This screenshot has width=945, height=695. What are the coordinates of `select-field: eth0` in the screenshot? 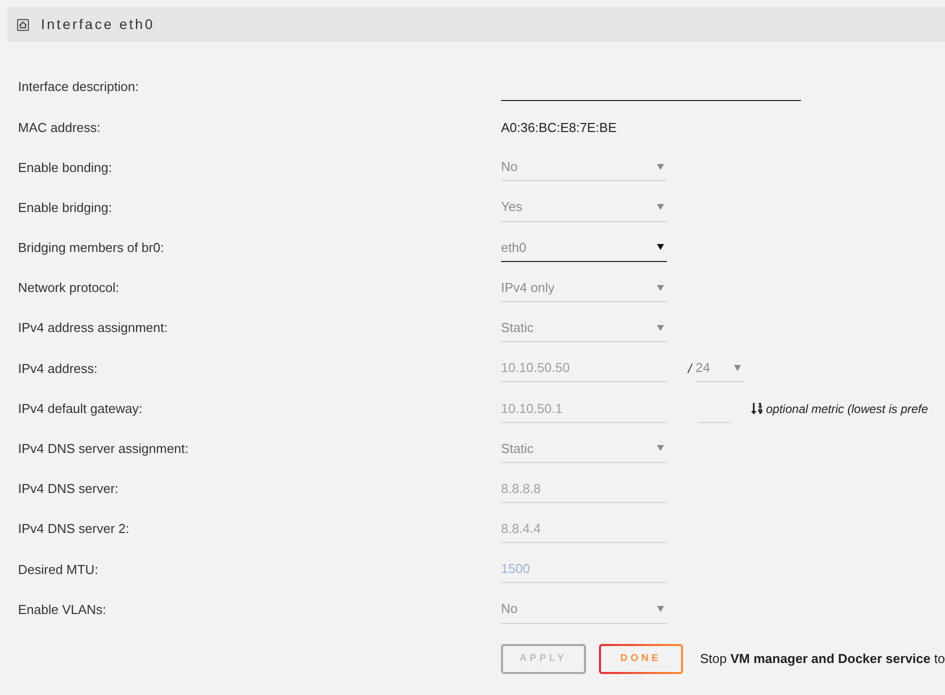 It's located at (584, 248).